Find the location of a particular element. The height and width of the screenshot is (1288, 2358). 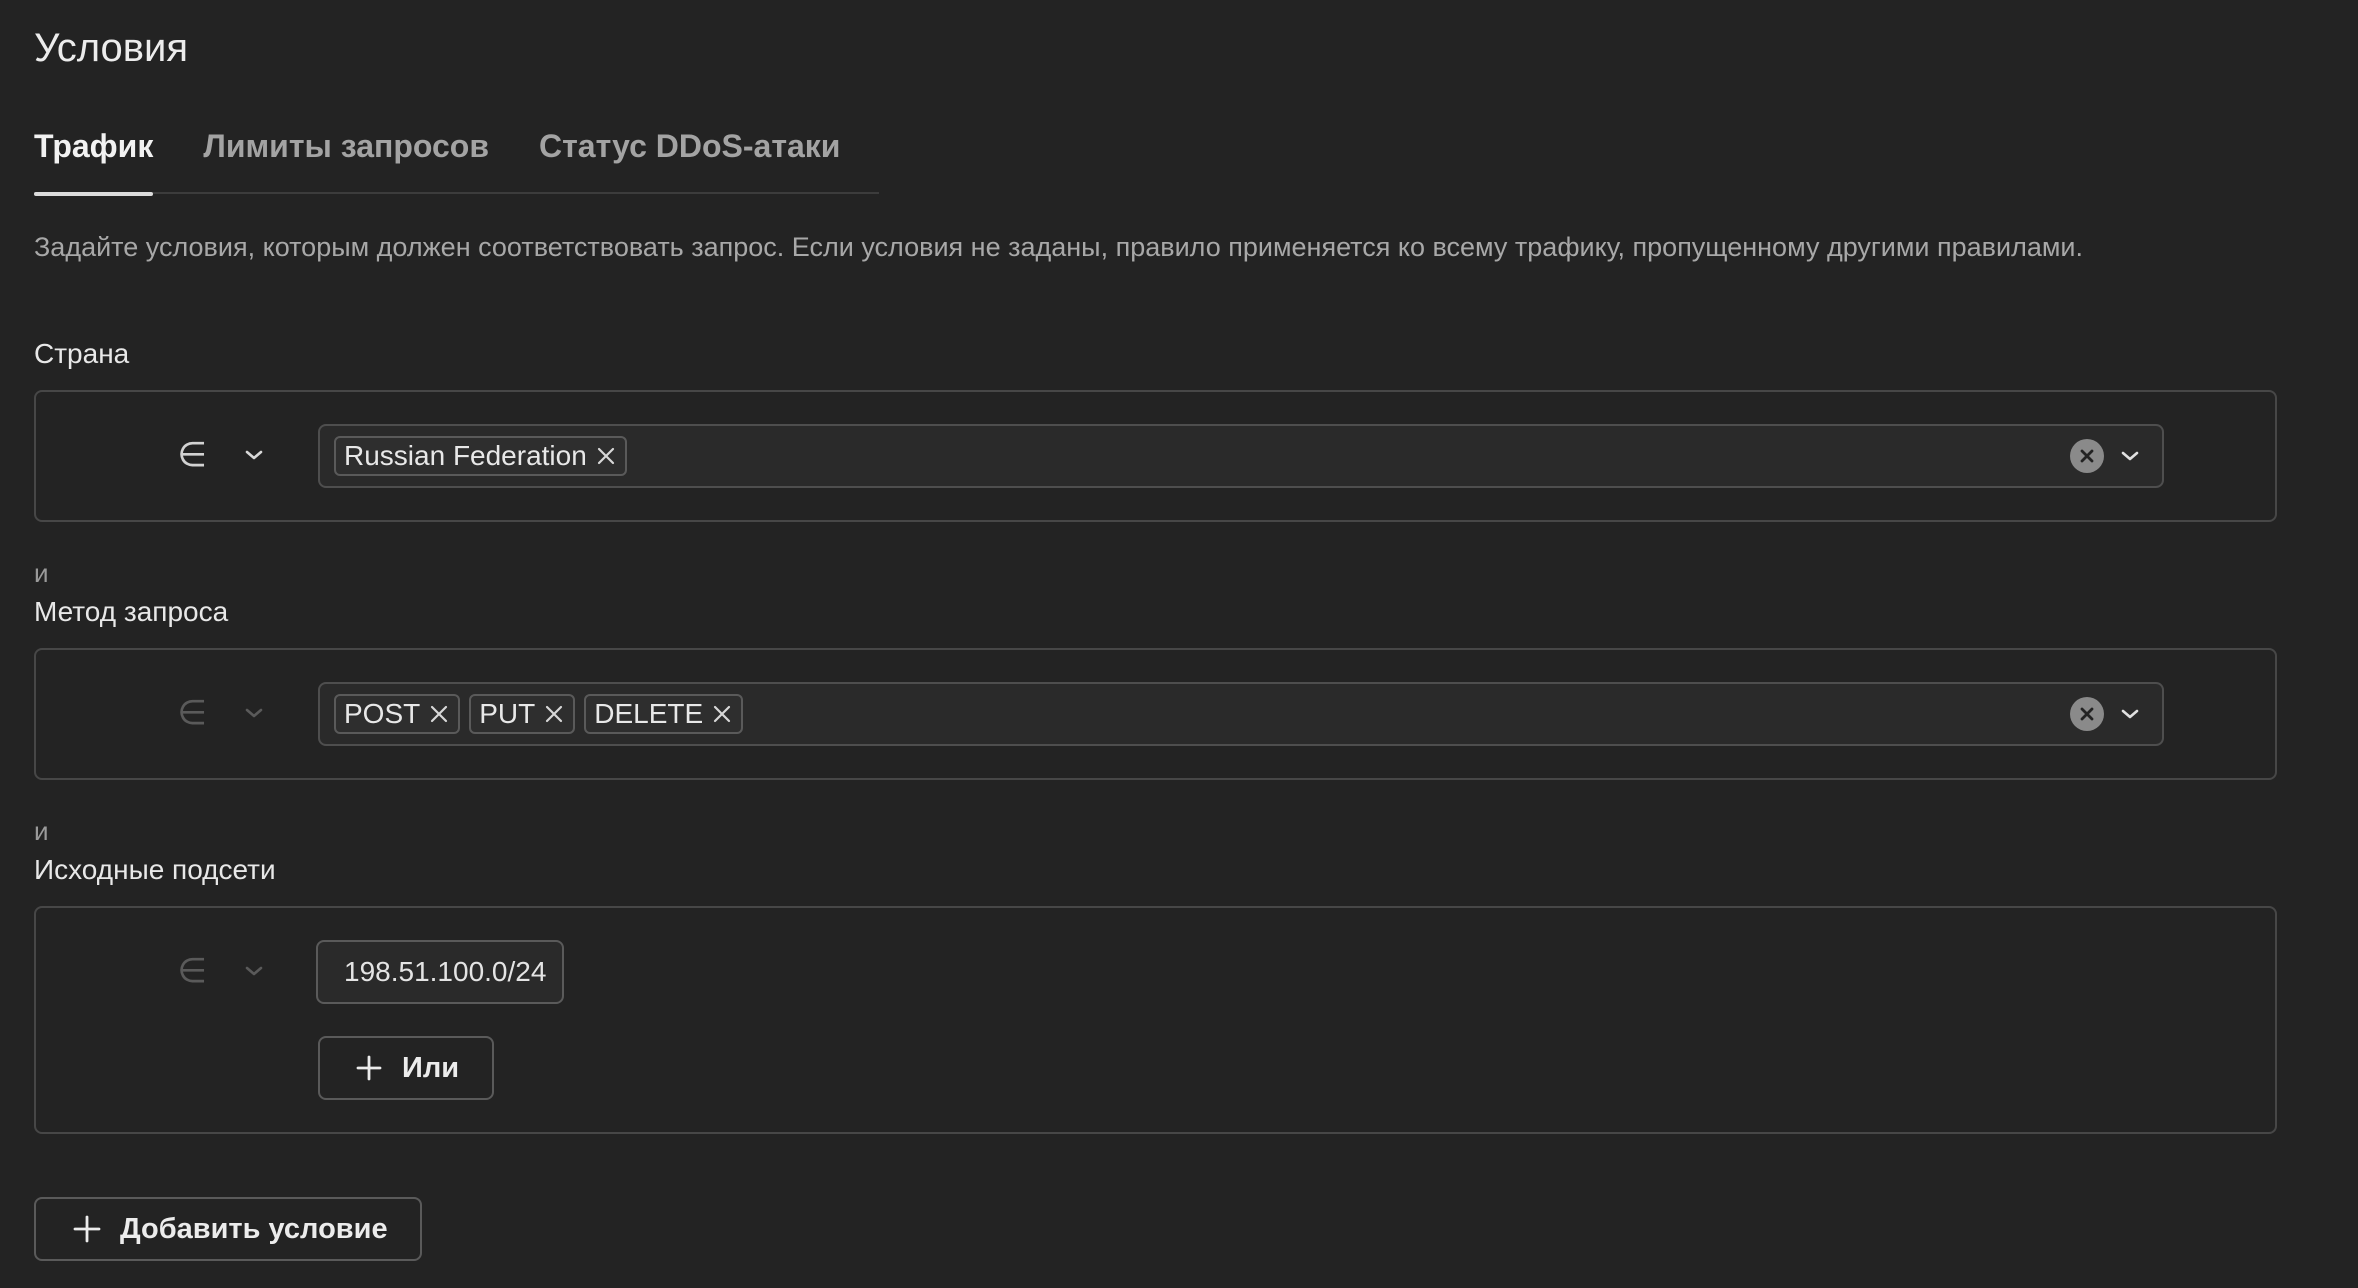

country-condition: ∈ Russian Federation is located at coordinates (1155, 456).